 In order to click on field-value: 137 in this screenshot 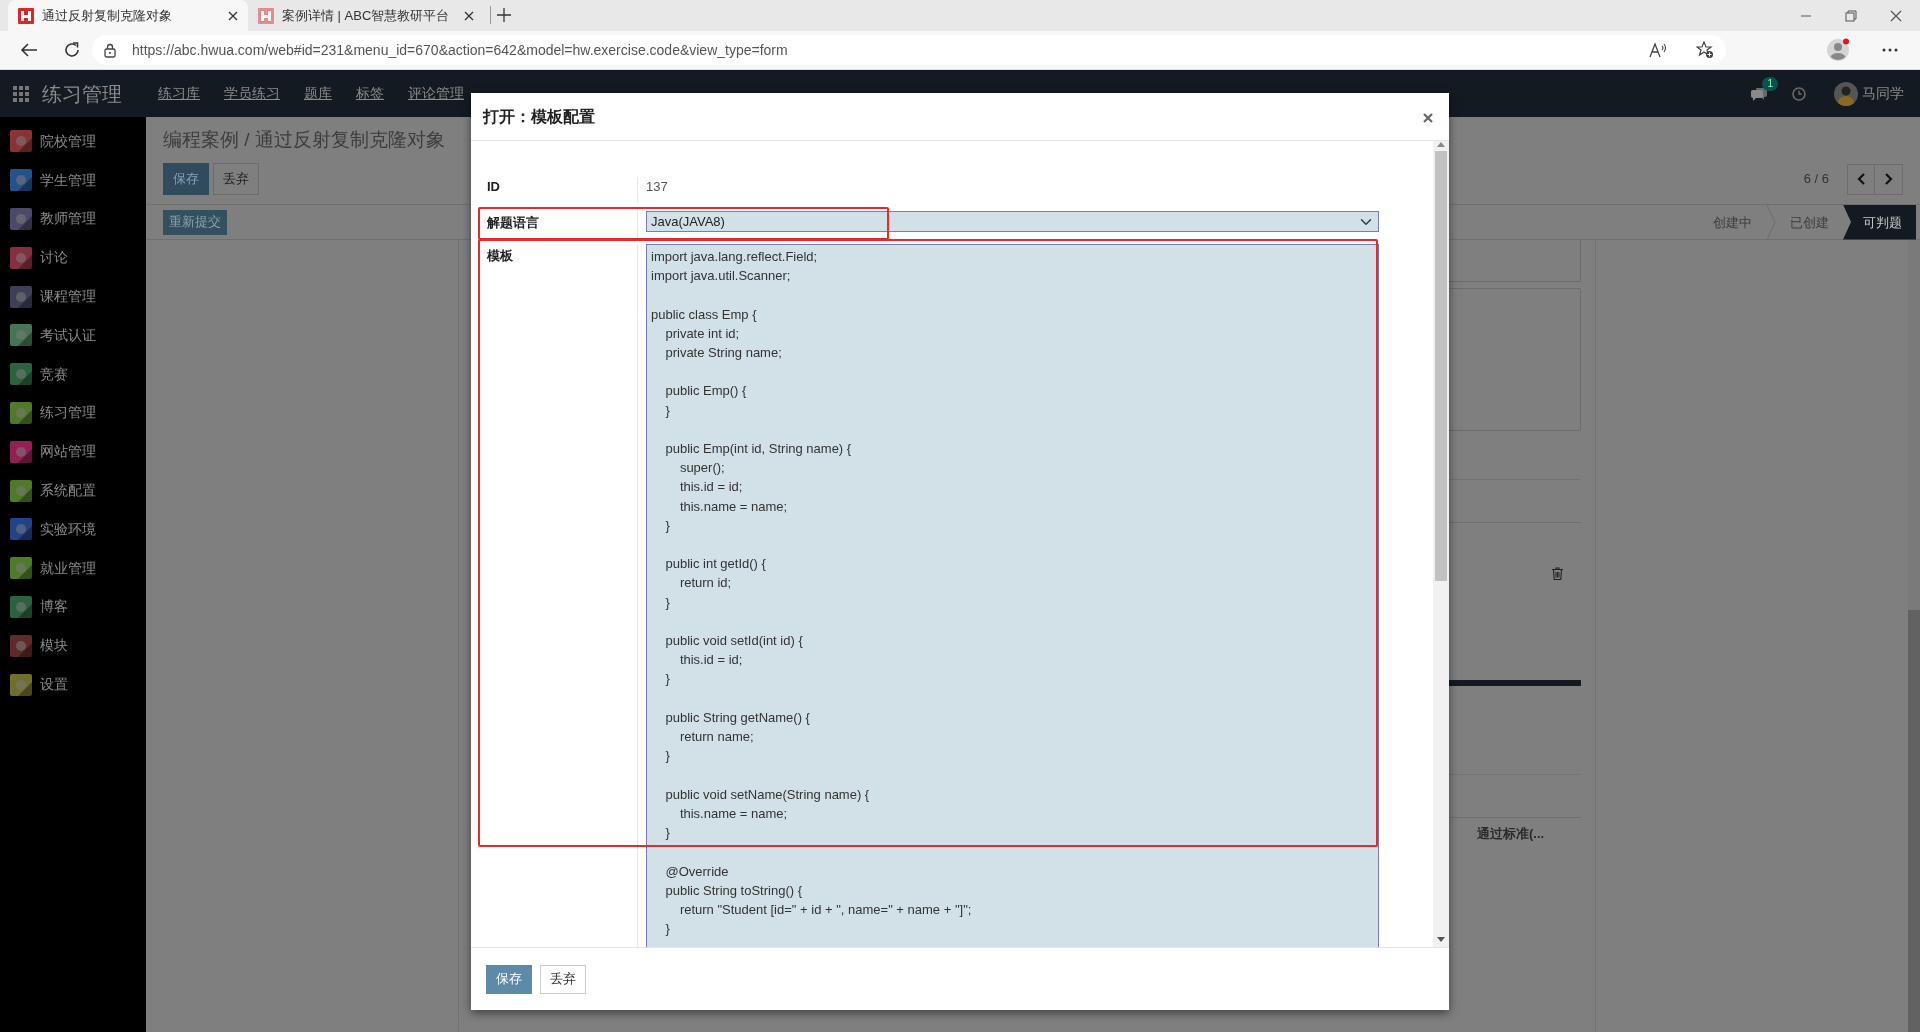, I will do `click(657, 186)`.